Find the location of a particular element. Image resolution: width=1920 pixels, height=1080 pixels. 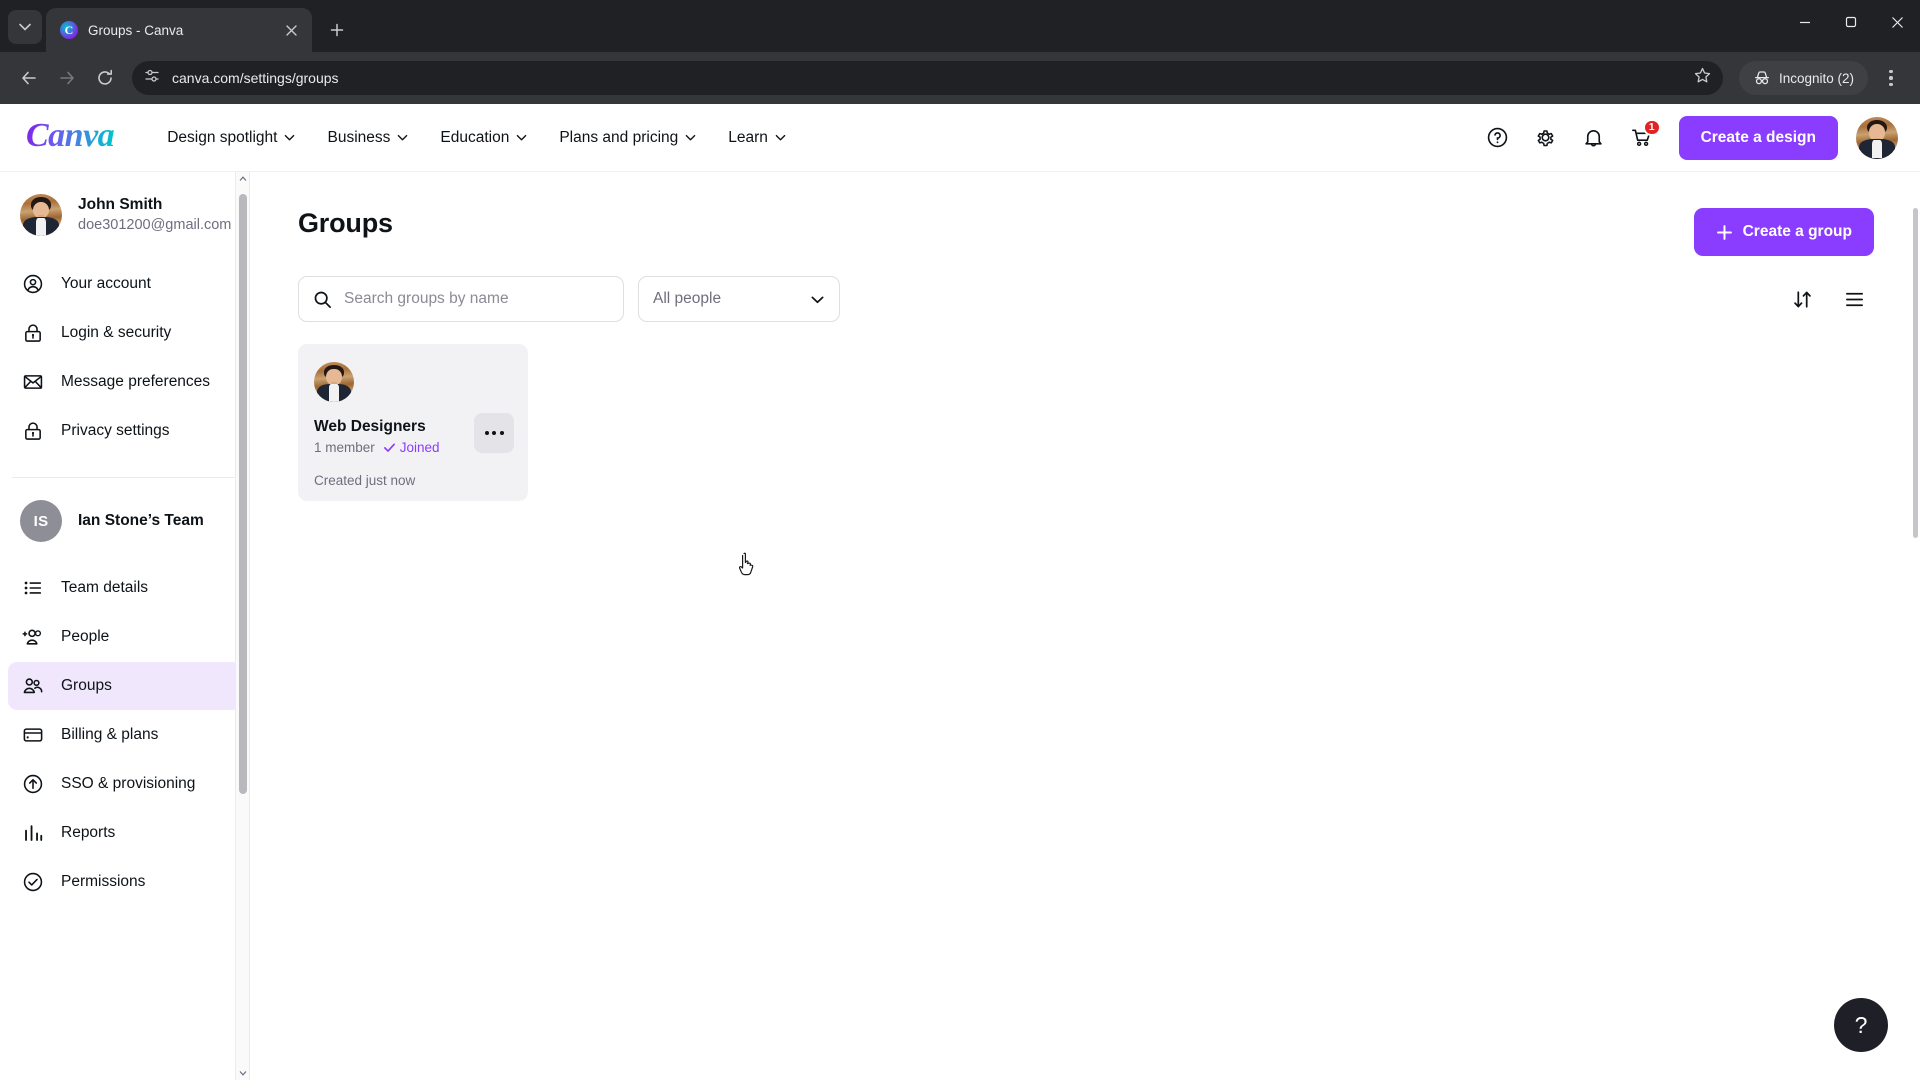

check-icon is located at coordinates (389, 447).